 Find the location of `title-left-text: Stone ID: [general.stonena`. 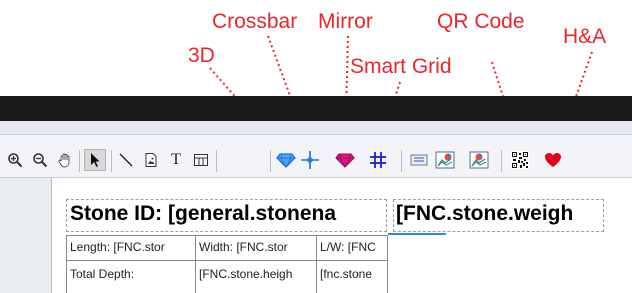

title-left-text: Stone ID: [general.stonena is located at coordinates (203, 213).